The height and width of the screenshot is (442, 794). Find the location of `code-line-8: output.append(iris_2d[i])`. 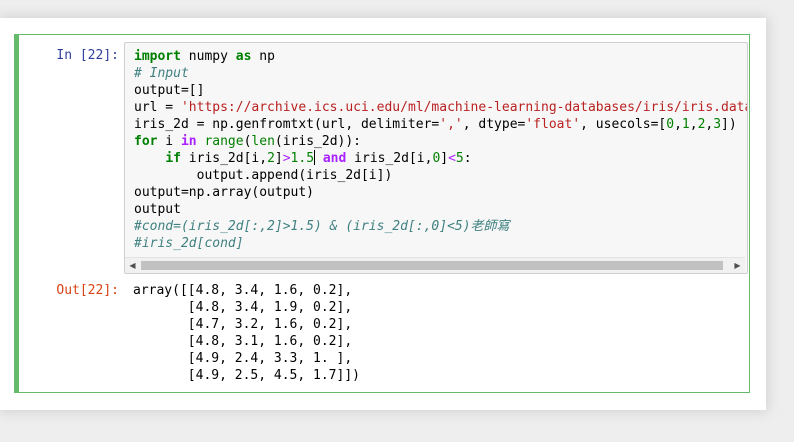

code-line-8: output.append(iris_2d[i]) is located at coordinates (440, 175).